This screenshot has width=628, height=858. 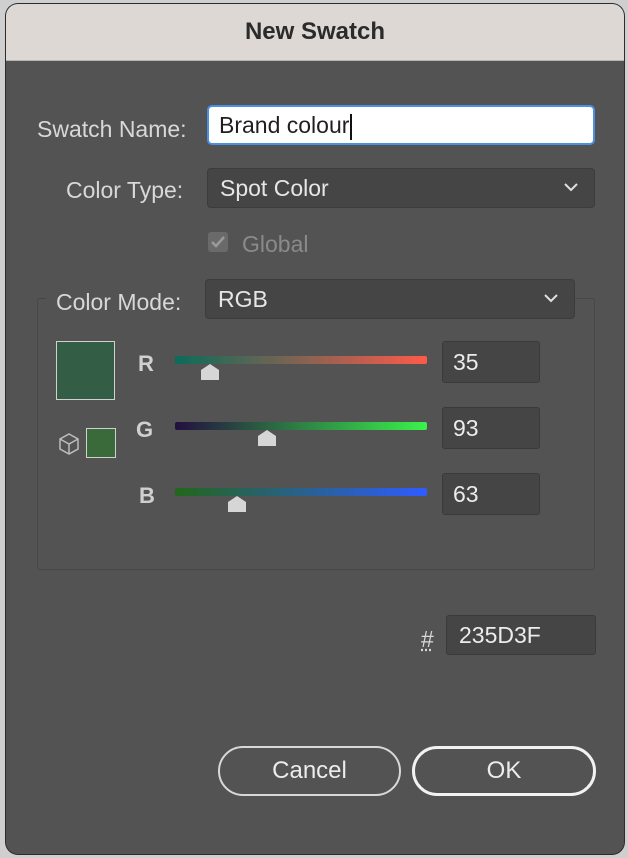 I want to click on text-caret, so click(x=351, y=126).